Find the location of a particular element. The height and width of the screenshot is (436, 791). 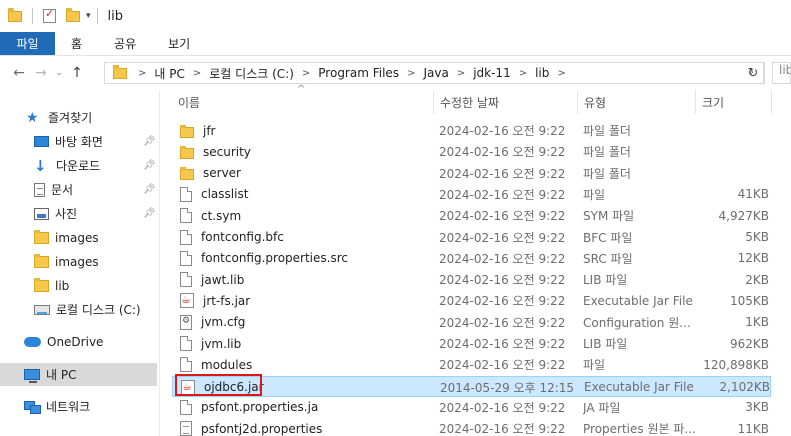

sidebar-item-this-pc: 내 PC is located at coordinates (78, 374).